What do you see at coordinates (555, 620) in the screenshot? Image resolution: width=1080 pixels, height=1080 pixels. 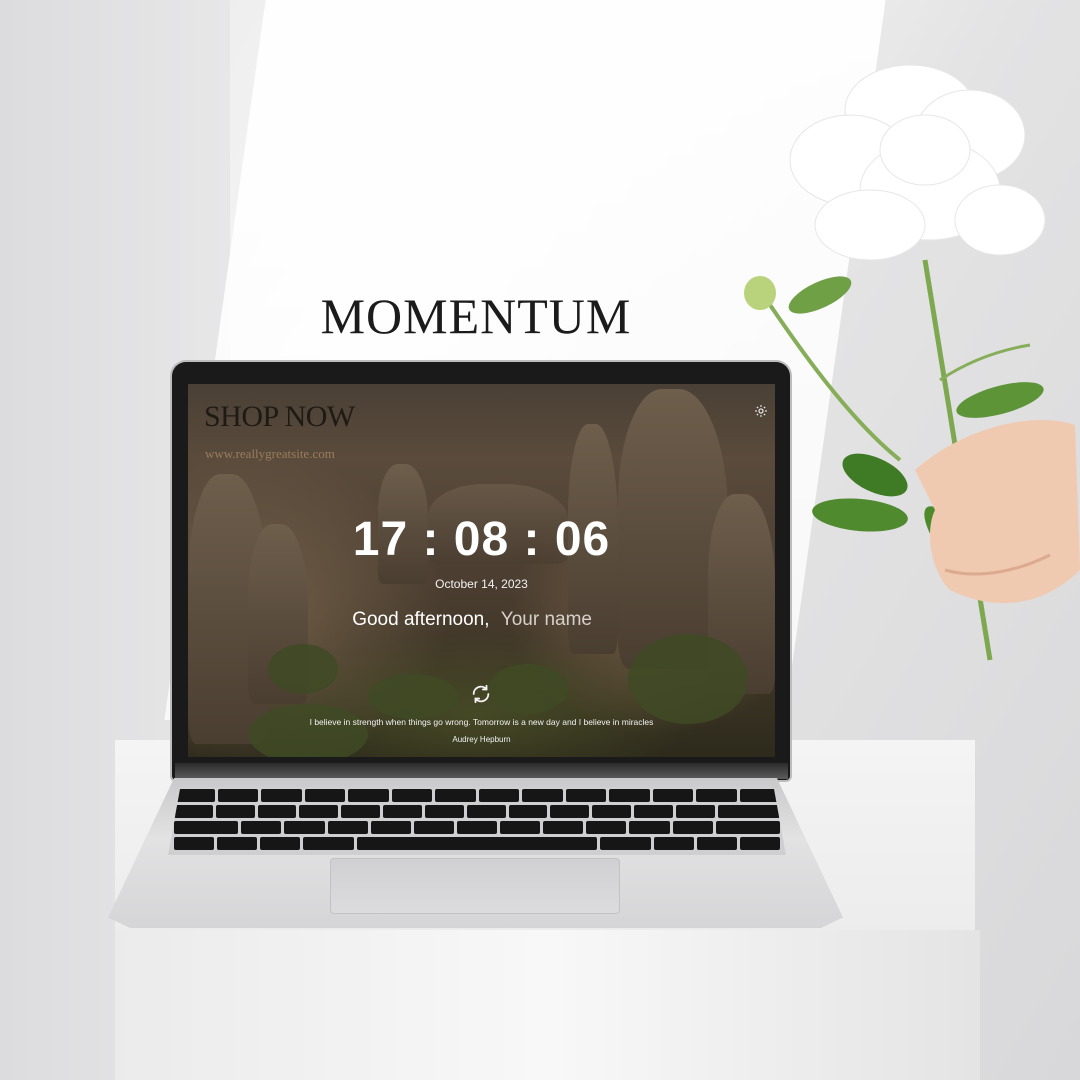 I see `name-input` at bounding box center [555, 620].